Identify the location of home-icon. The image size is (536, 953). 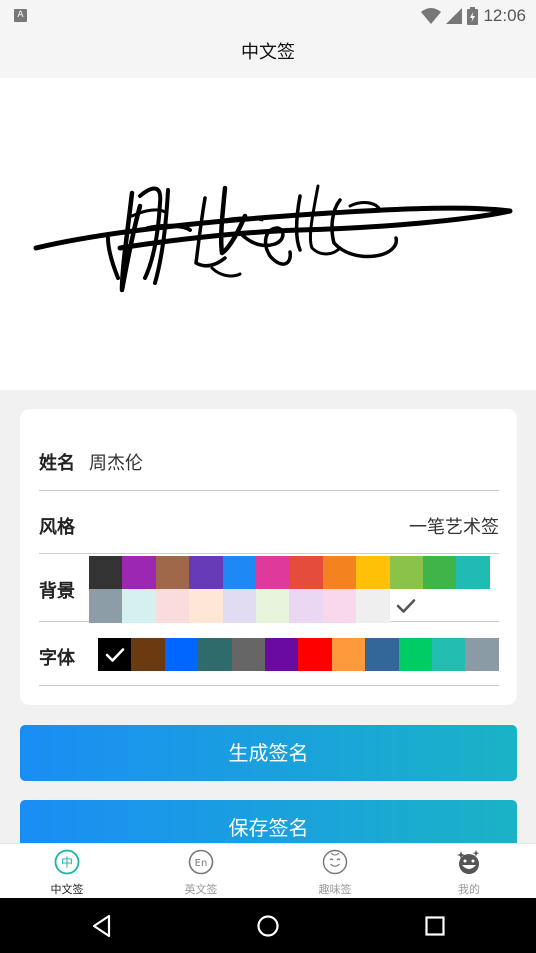
(268, 926).